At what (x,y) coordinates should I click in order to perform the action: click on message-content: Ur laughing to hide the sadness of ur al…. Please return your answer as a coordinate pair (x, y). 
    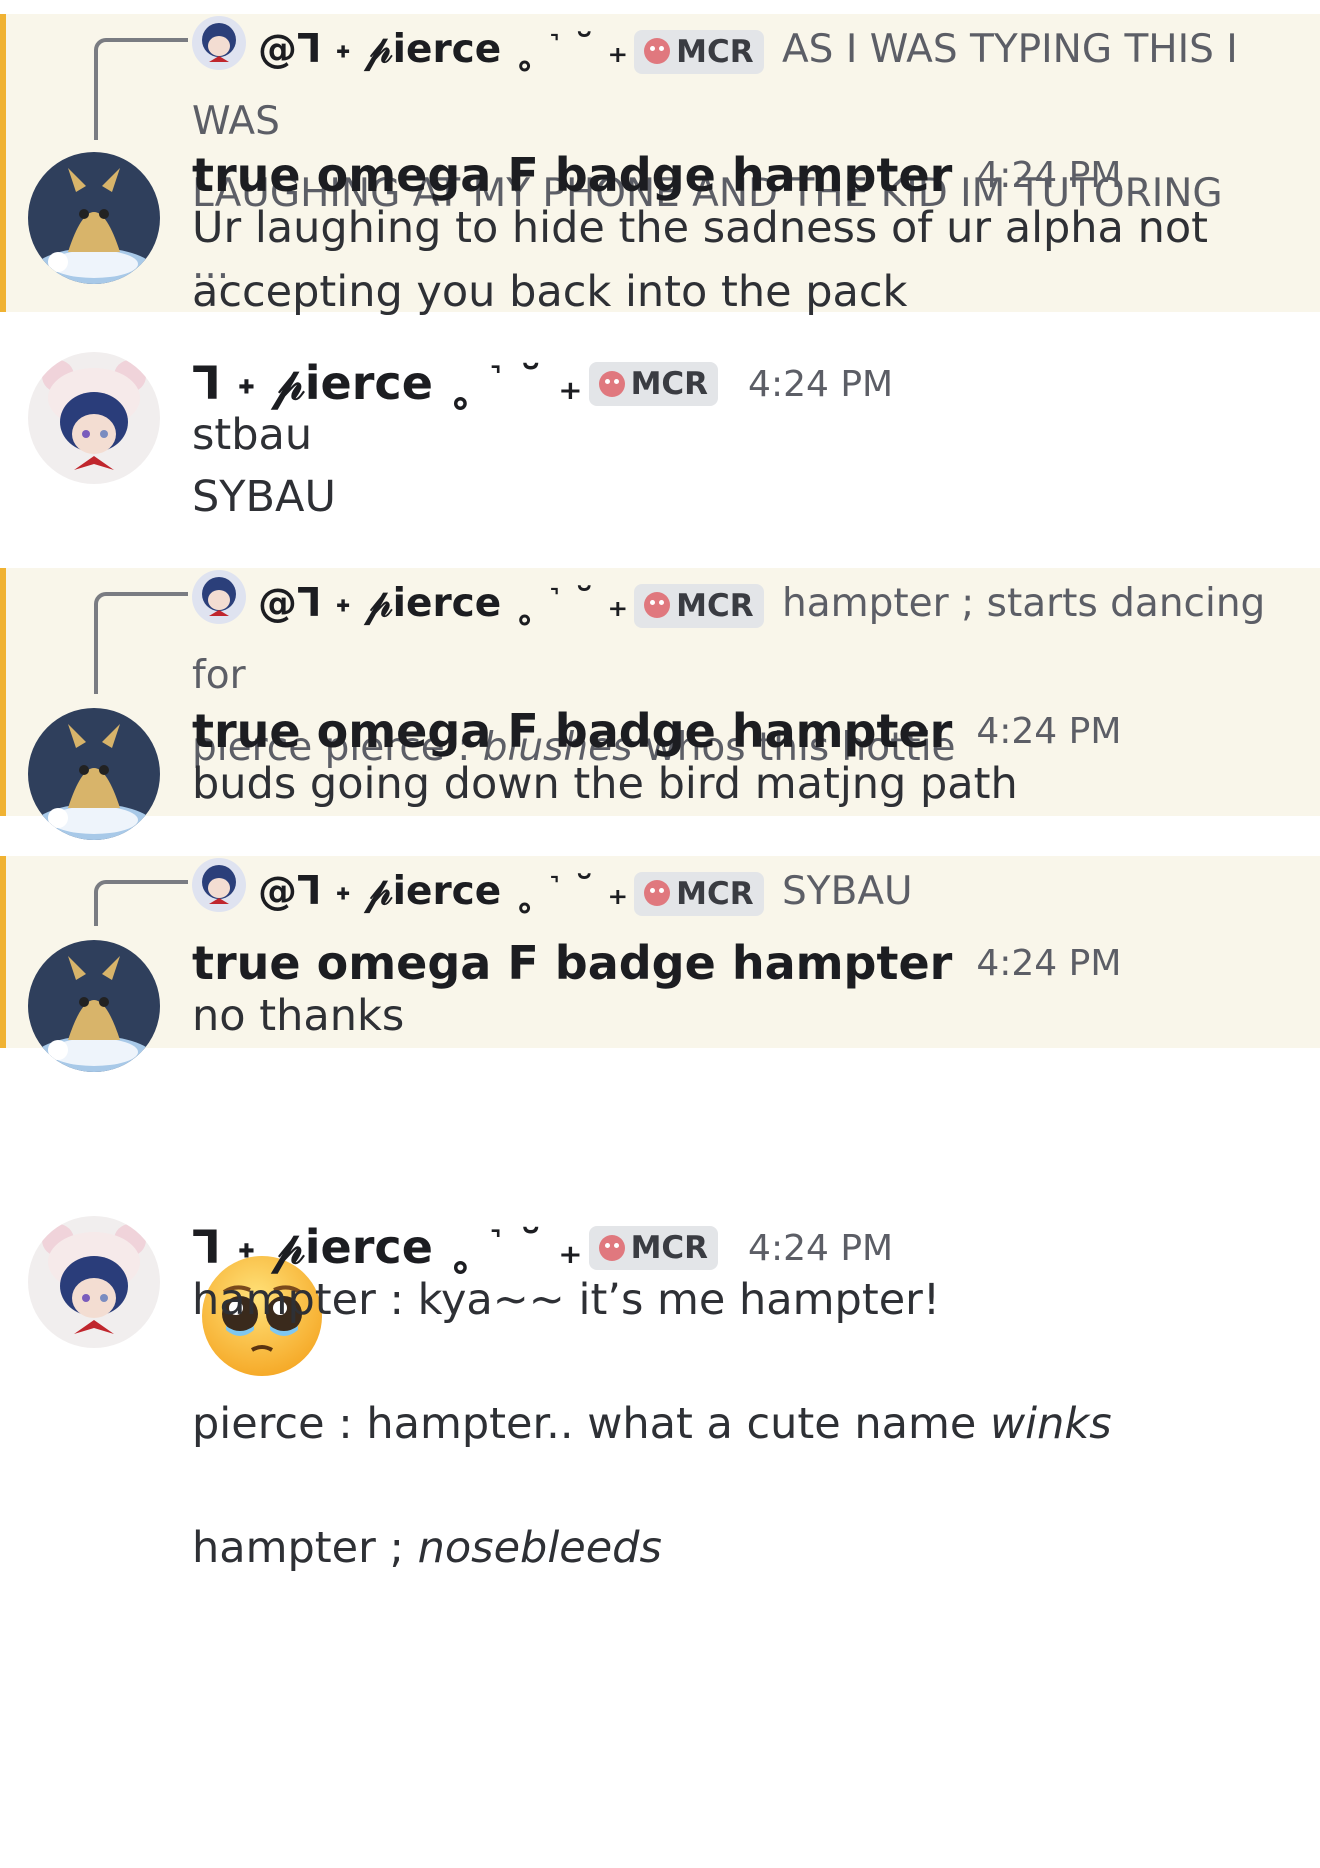
    Looking at the image, I should click on (732, 260).